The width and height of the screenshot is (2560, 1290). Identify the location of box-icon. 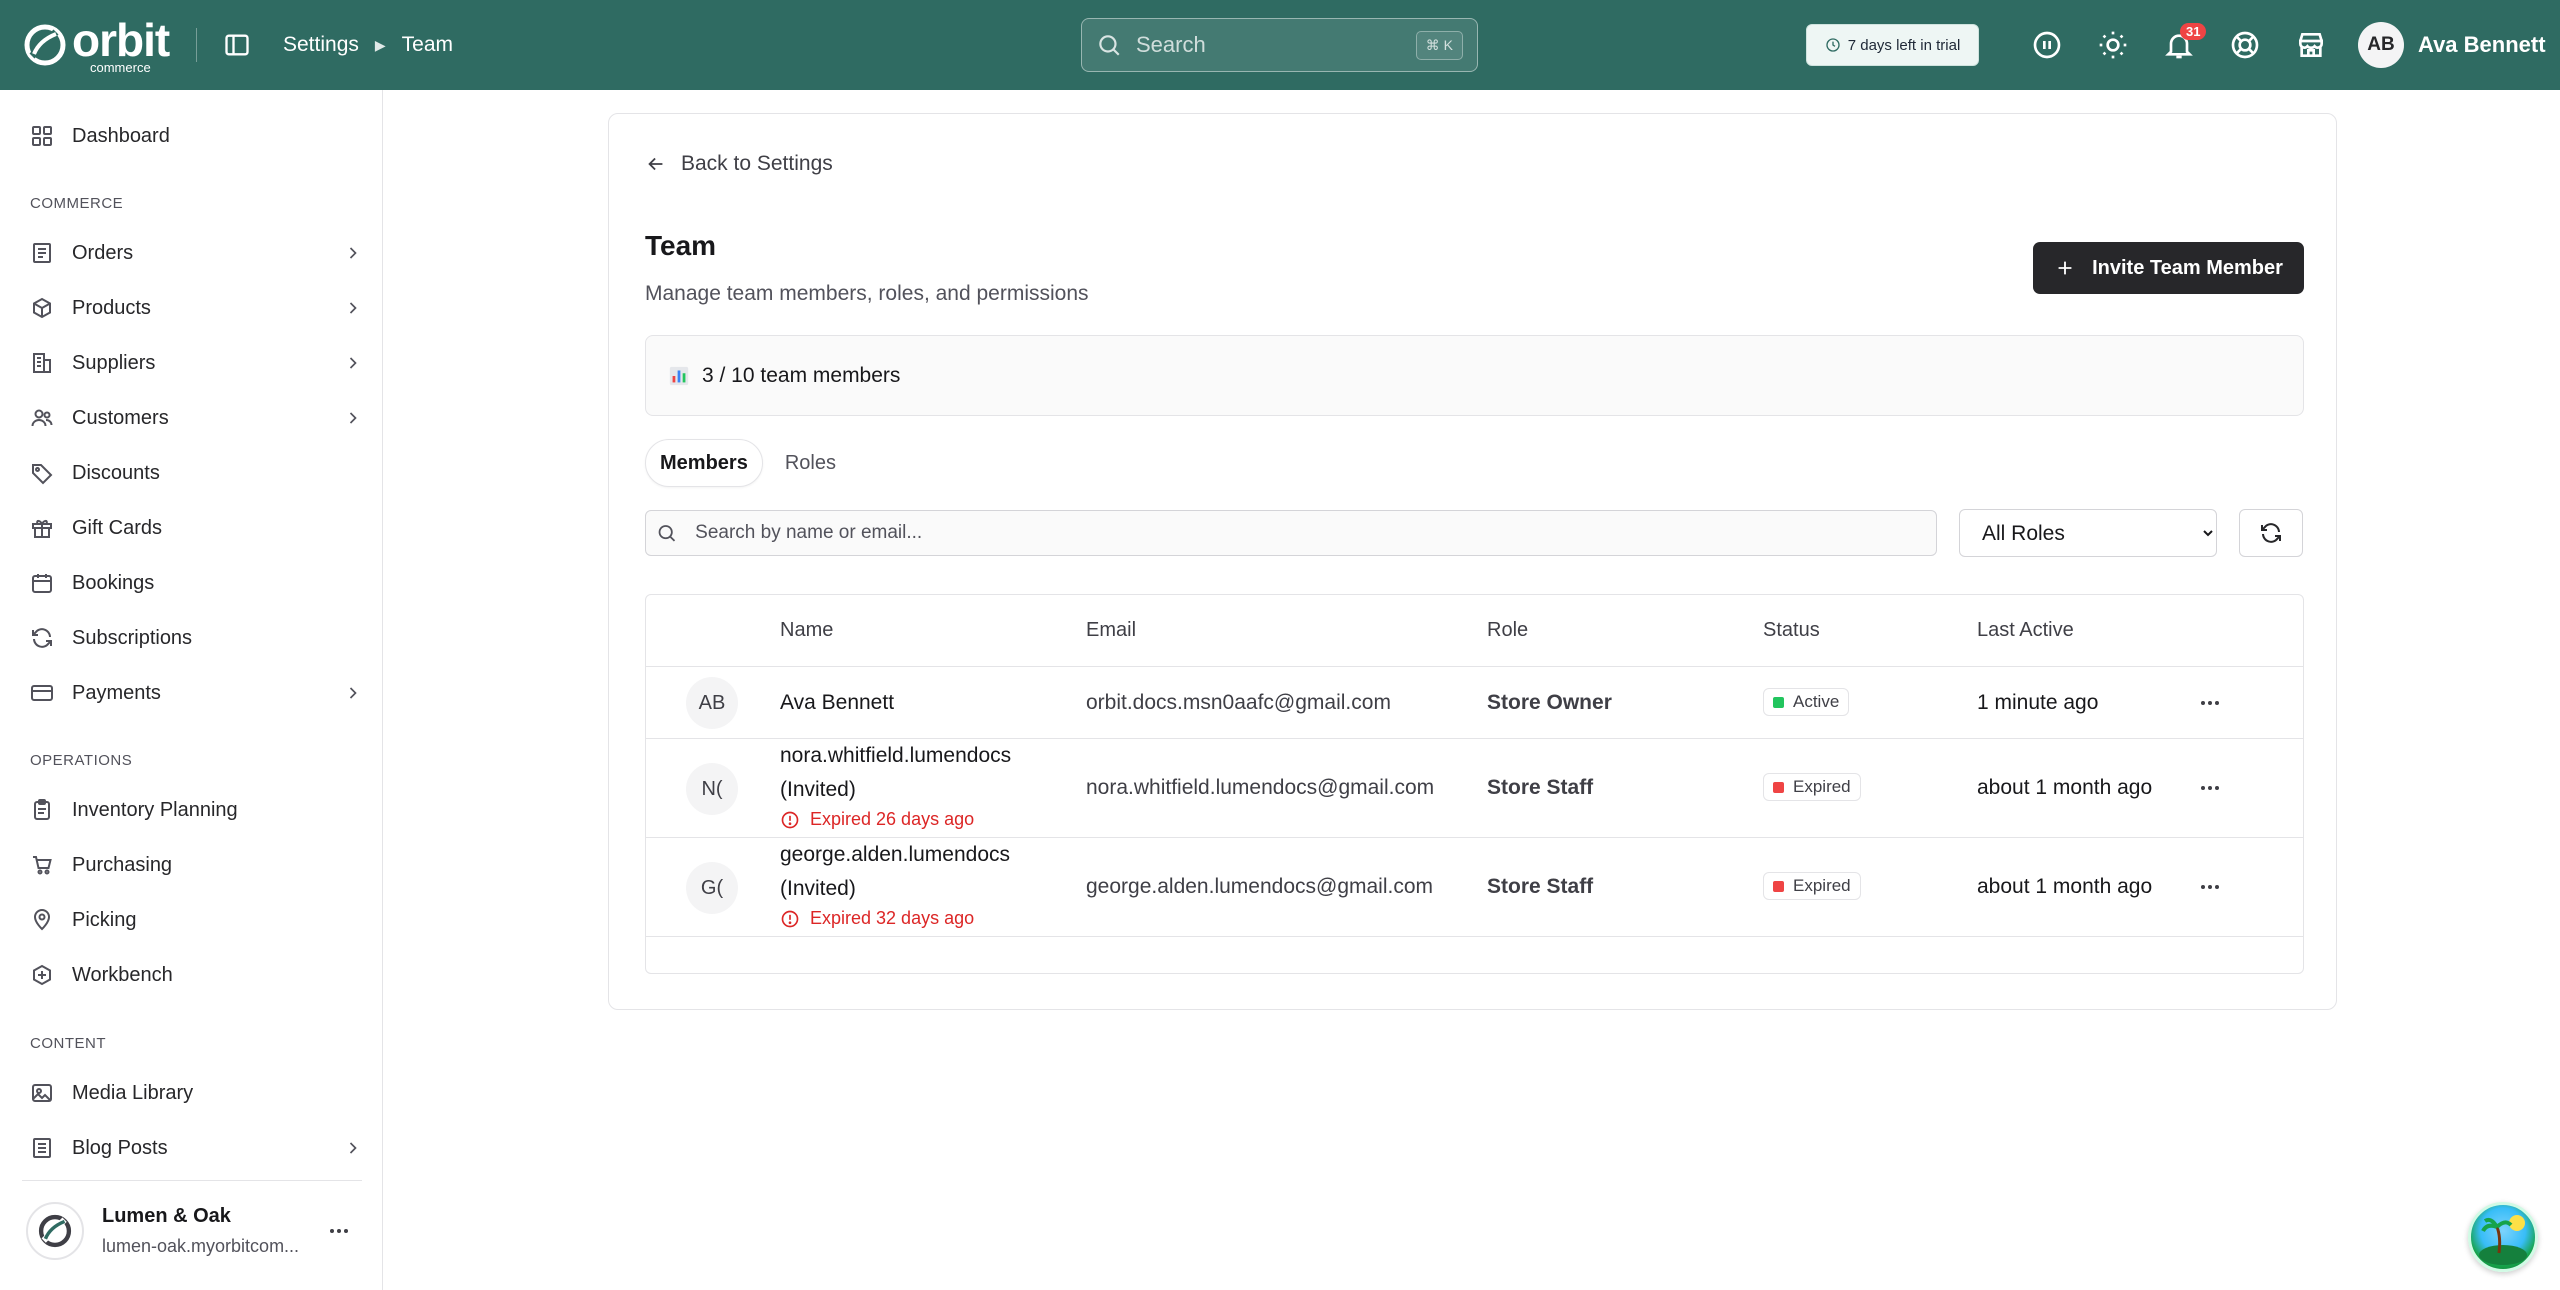
(42, 308).